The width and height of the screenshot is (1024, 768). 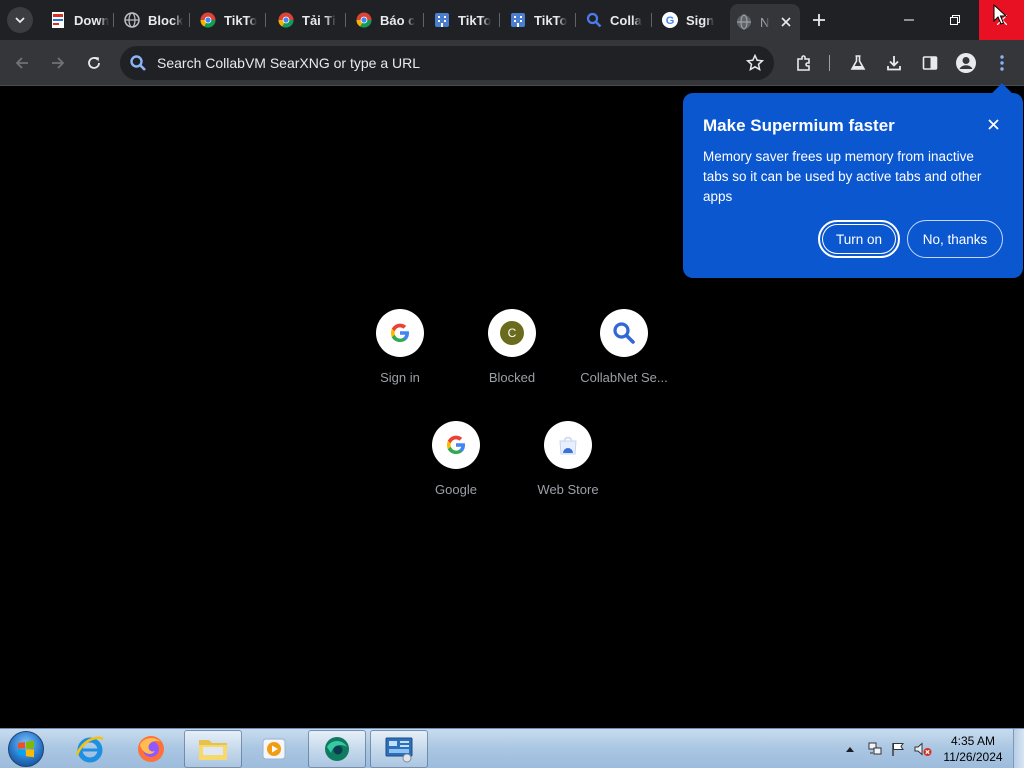 I want to click on close-icon, so click(x=993, y=124).